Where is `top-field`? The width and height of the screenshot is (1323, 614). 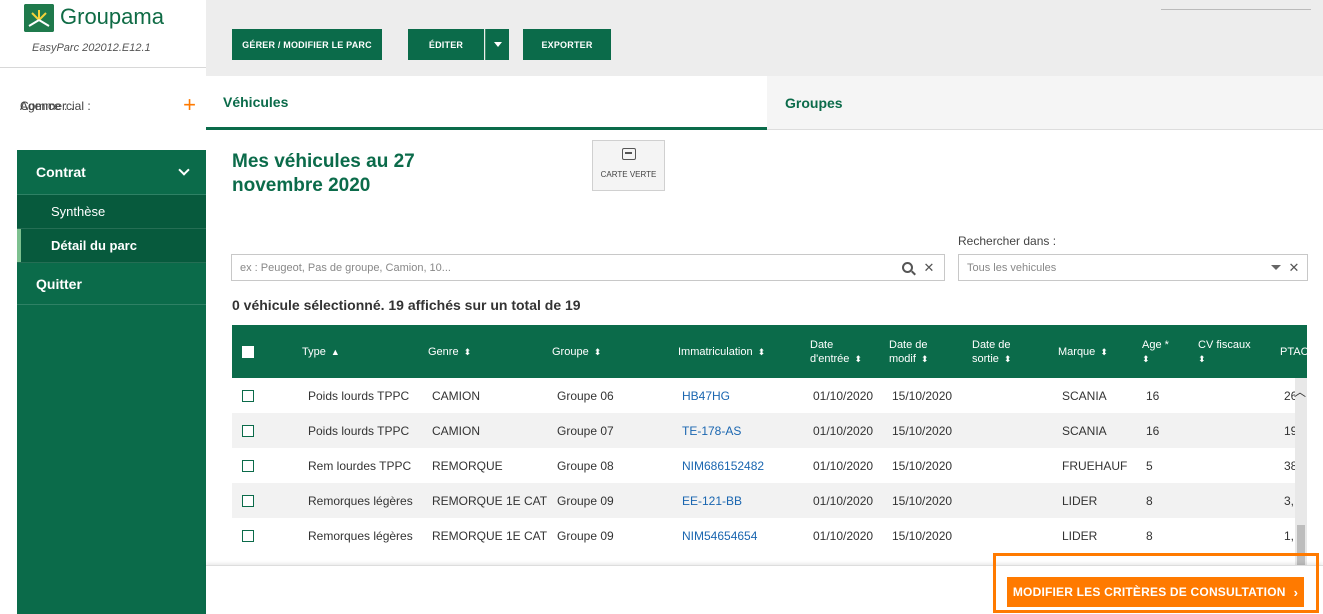
top-field is located at coordinates (1236, 7).